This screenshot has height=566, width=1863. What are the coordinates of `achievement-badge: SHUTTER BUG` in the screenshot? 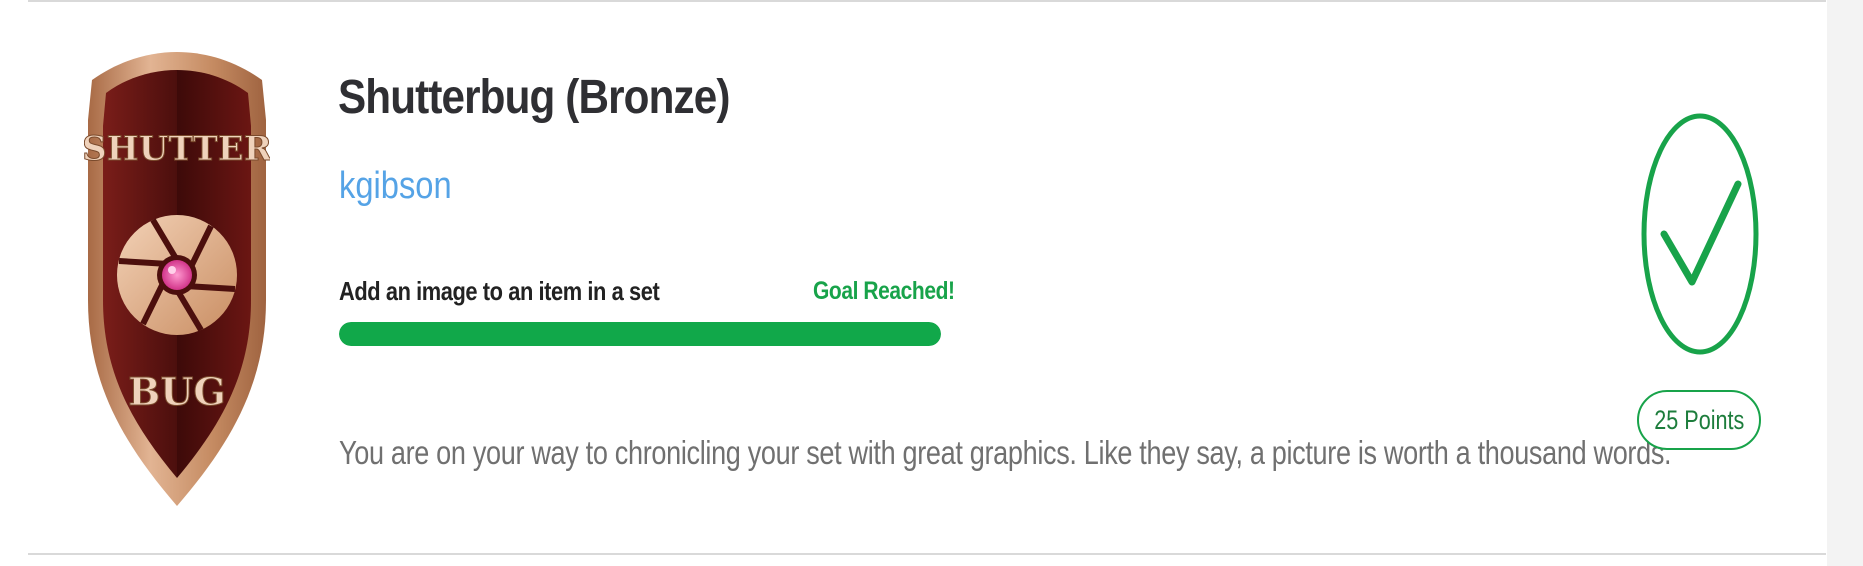 It's located at (177, 280).